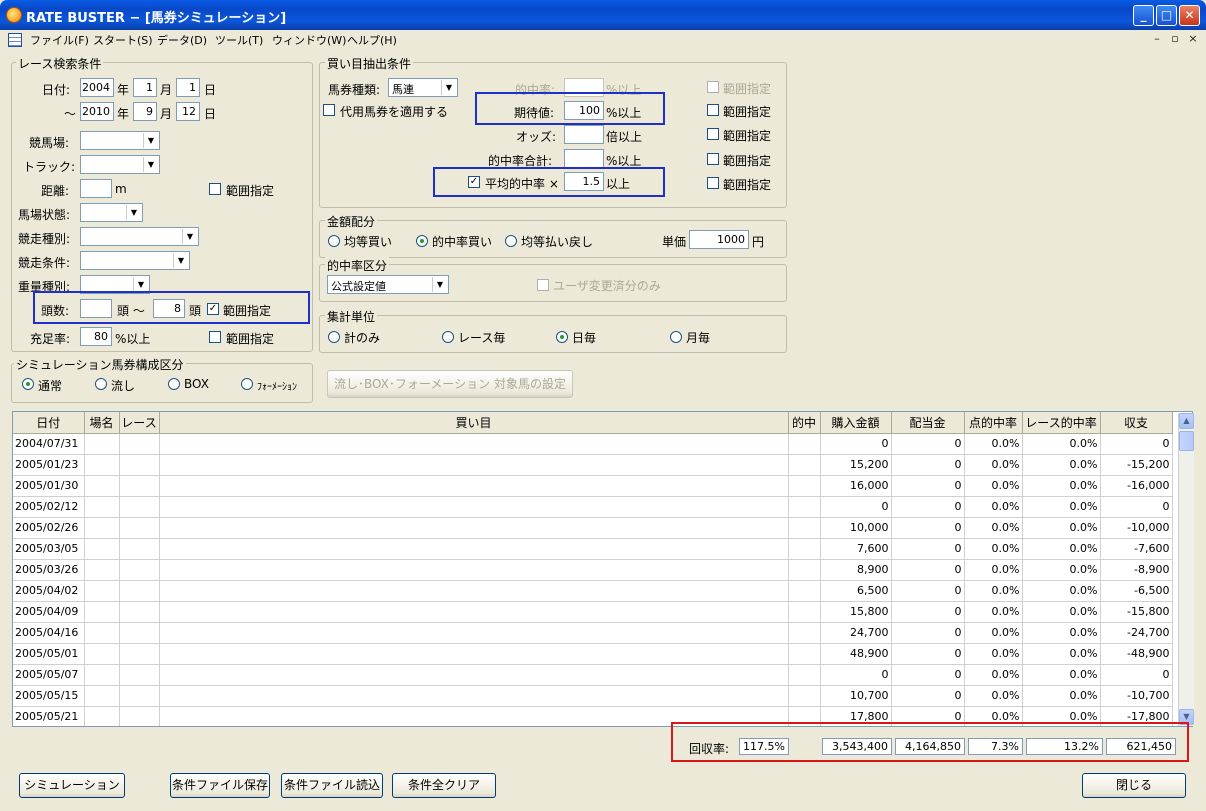  I want to click on race-cond-select: ▼, so click(135, 260).